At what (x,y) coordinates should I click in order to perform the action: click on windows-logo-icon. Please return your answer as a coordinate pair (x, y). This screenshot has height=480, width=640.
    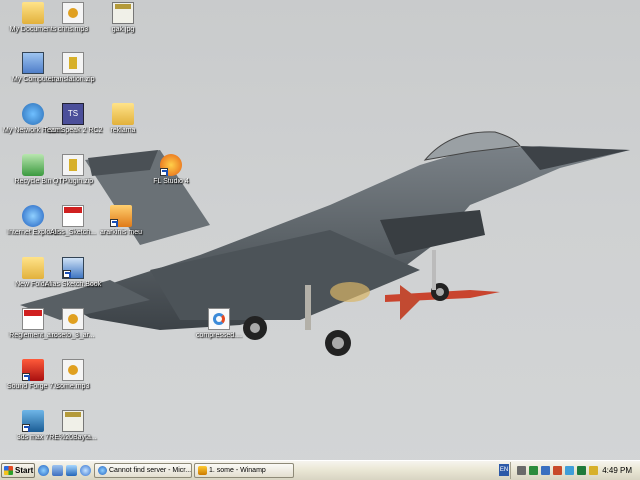
    Looking at the image, I should click on (8, 470).